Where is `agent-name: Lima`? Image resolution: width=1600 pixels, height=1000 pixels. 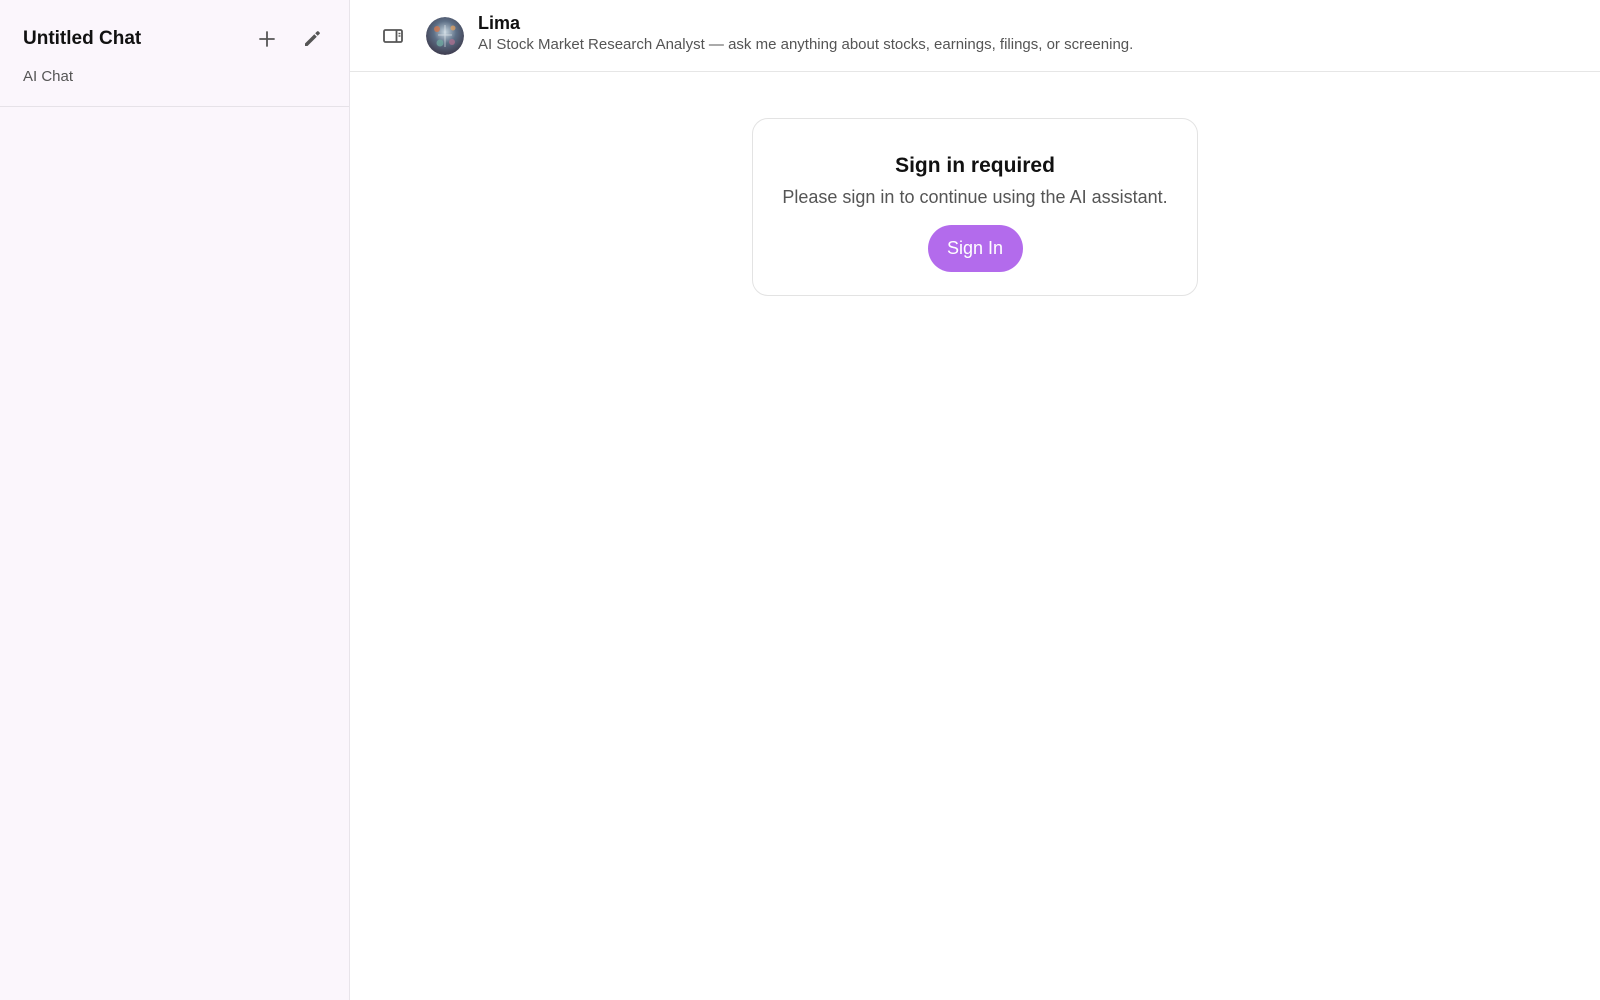
agent-name: Lima is located at coordinates (499, 23).